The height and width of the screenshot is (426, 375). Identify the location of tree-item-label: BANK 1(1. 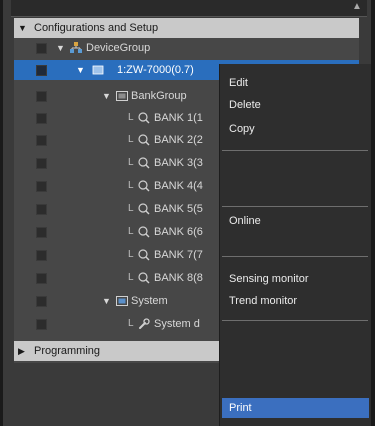
(178, 118).